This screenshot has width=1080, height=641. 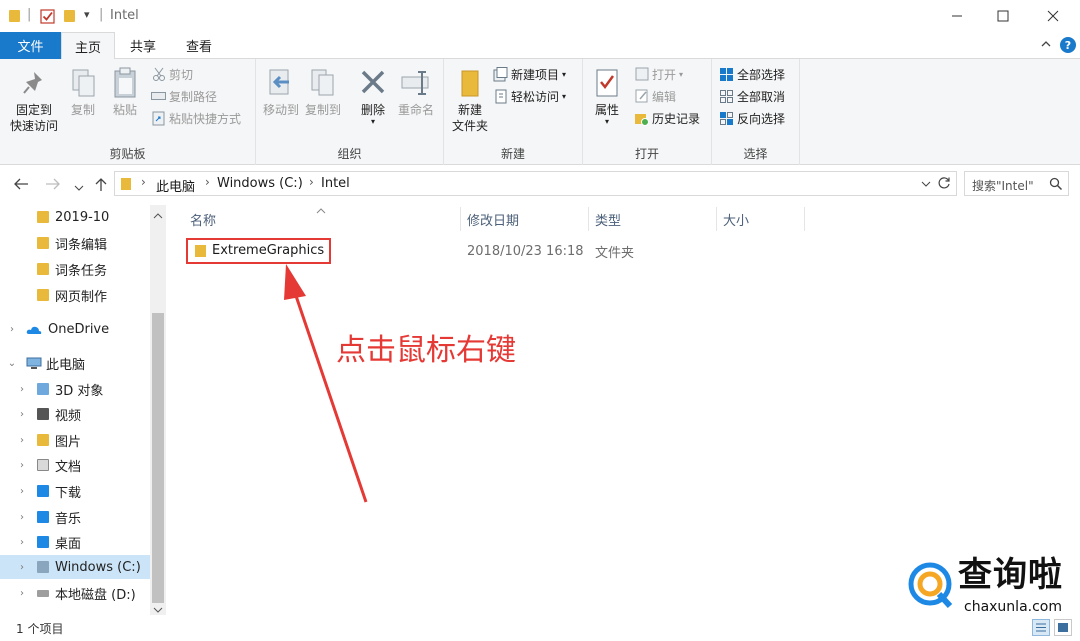 I want to click on organize-group-label: 组织, so click(x=349, y=154).